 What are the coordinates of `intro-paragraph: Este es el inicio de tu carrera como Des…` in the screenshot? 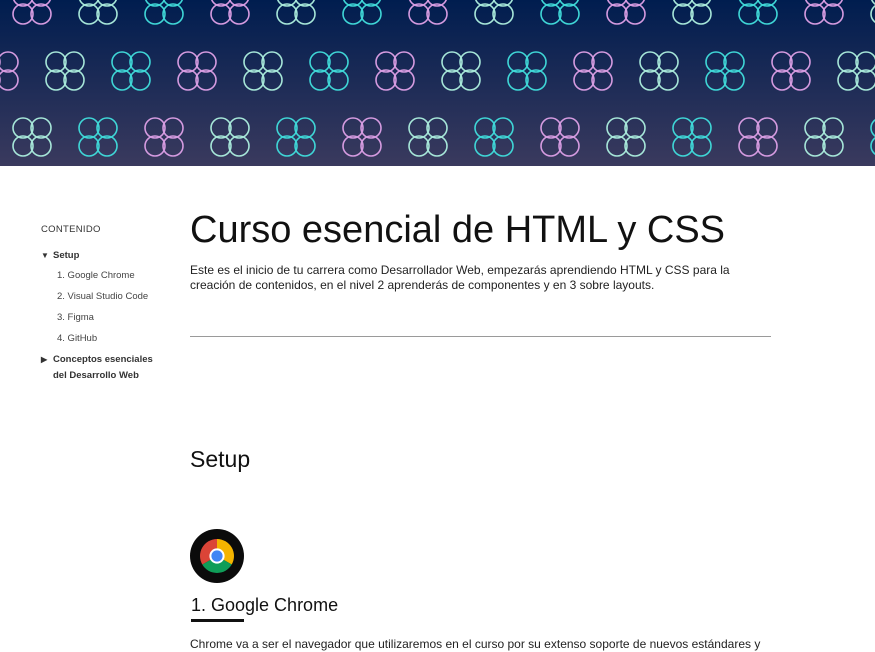 It's located at (460, 277).